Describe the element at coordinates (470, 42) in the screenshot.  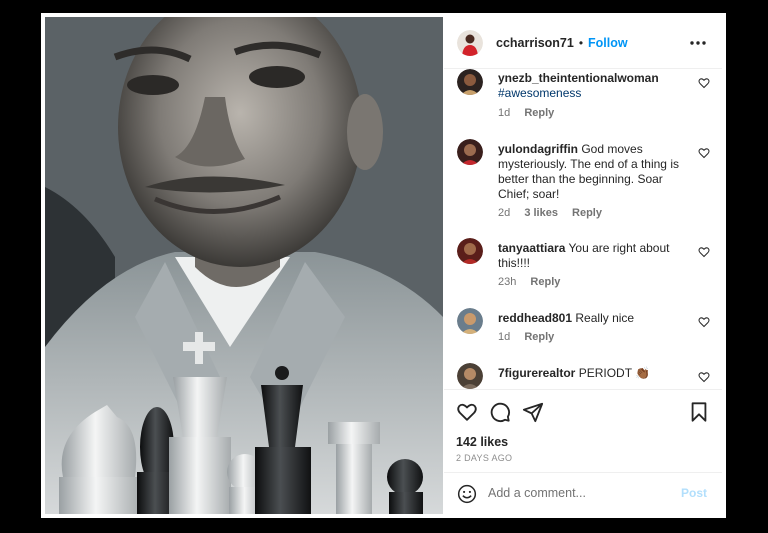
I see `author-avatar` at that location.